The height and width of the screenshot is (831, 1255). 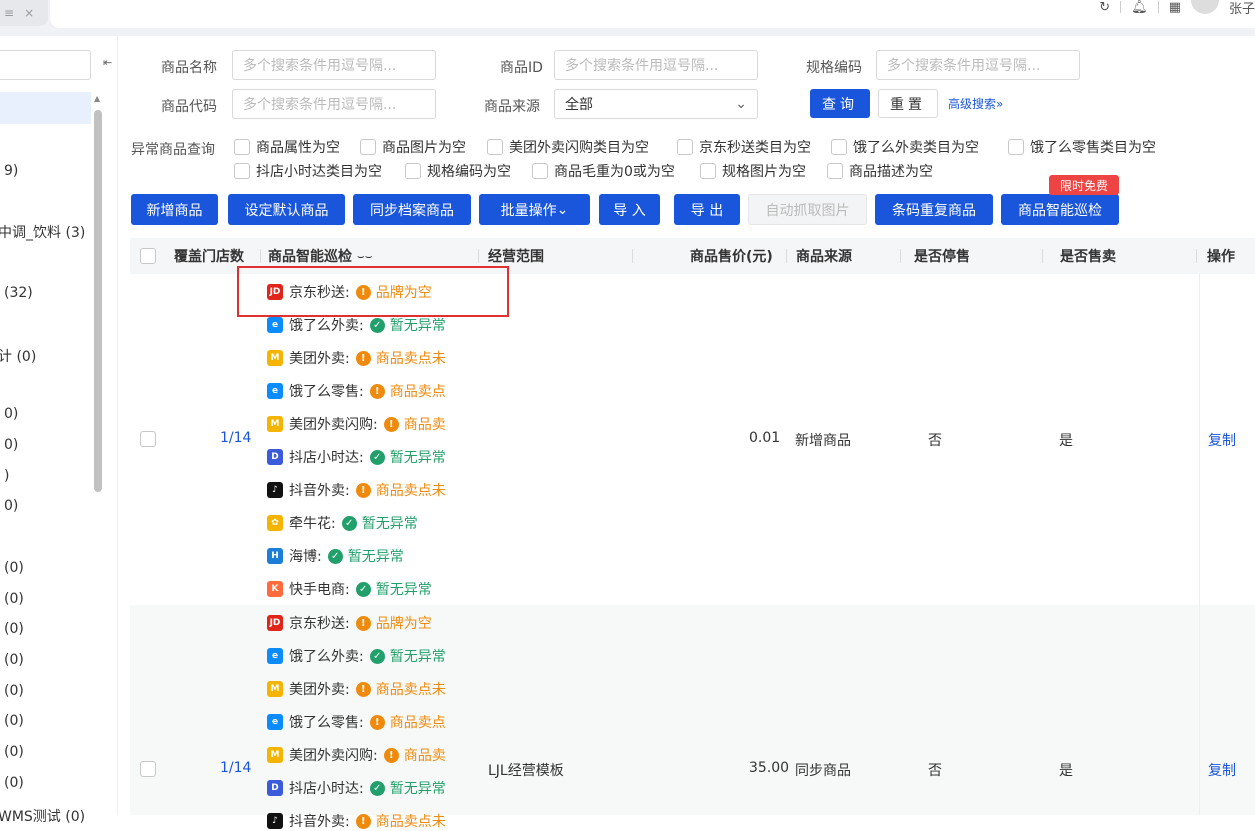 I want to click on category-item: (32), so click(x=18, y=293).